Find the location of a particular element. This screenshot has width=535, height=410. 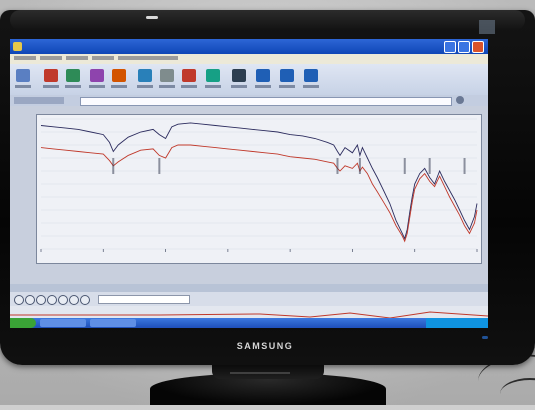

go-icon is located at coordinates (460, 100).